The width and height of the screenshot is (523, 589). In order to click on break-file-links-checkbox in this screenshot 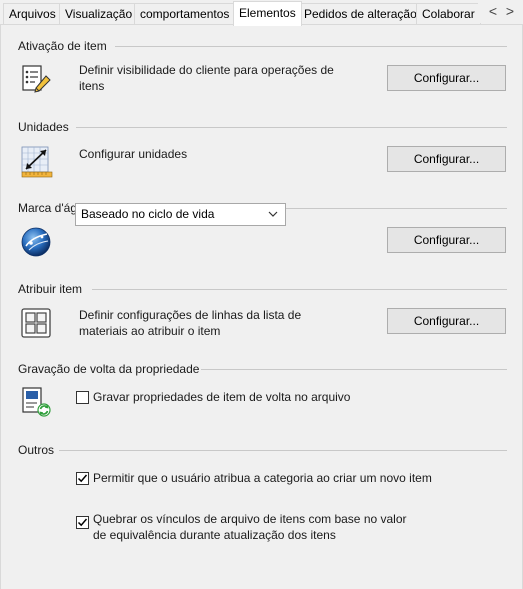, I will do `click(82, 522)`.